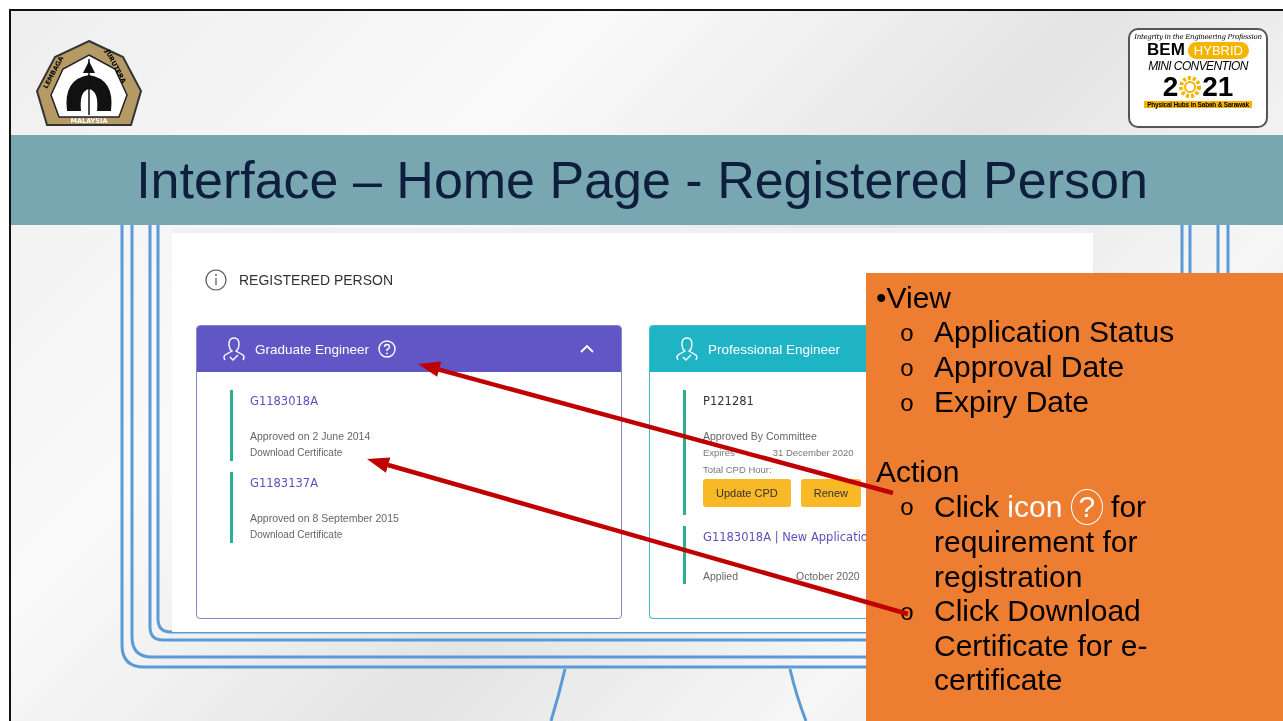  Describe the element at coordinates (1218, 87) in the screenshot. I see `logo-year: 21` at that location.